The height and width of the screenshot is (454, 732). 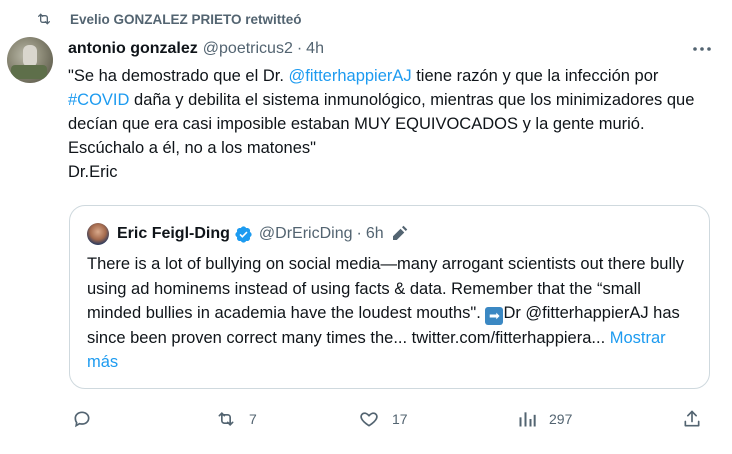 What do you see at coordinates (133, 49) in the screenshot?
I see `author-name: antonio gonzalez` at bounding box center [133, 49].